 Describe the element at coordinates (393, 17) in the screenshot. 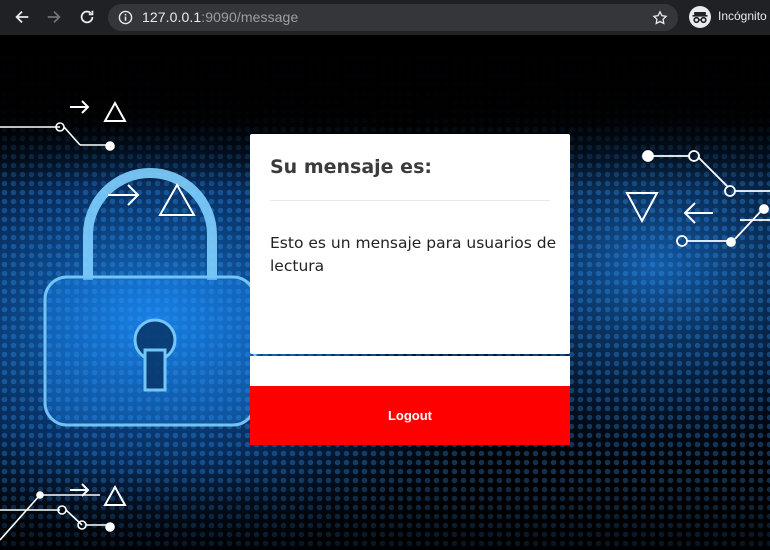

I see `address-bar: 127.0.0.1:9090/message` at that location.